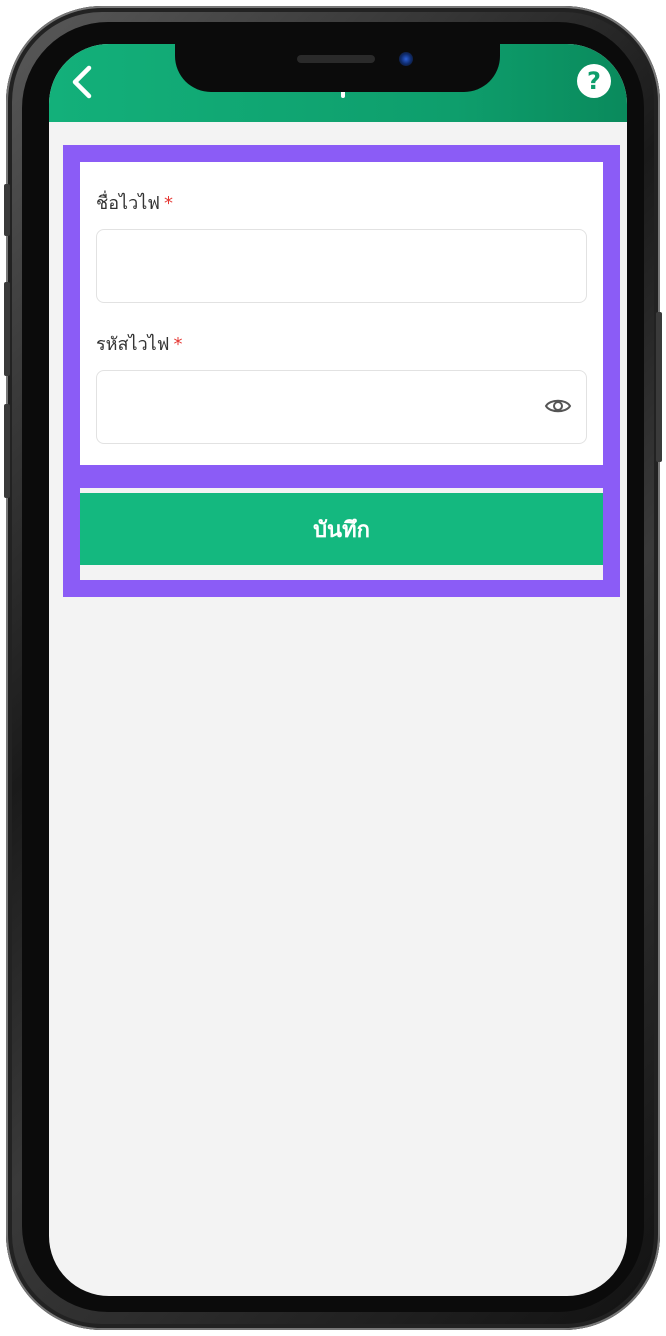 This screenshot has width=666, height=1336. Describe the element at coordinates (7, 329) in the screenshot. I see `volume-up-button` at that location.